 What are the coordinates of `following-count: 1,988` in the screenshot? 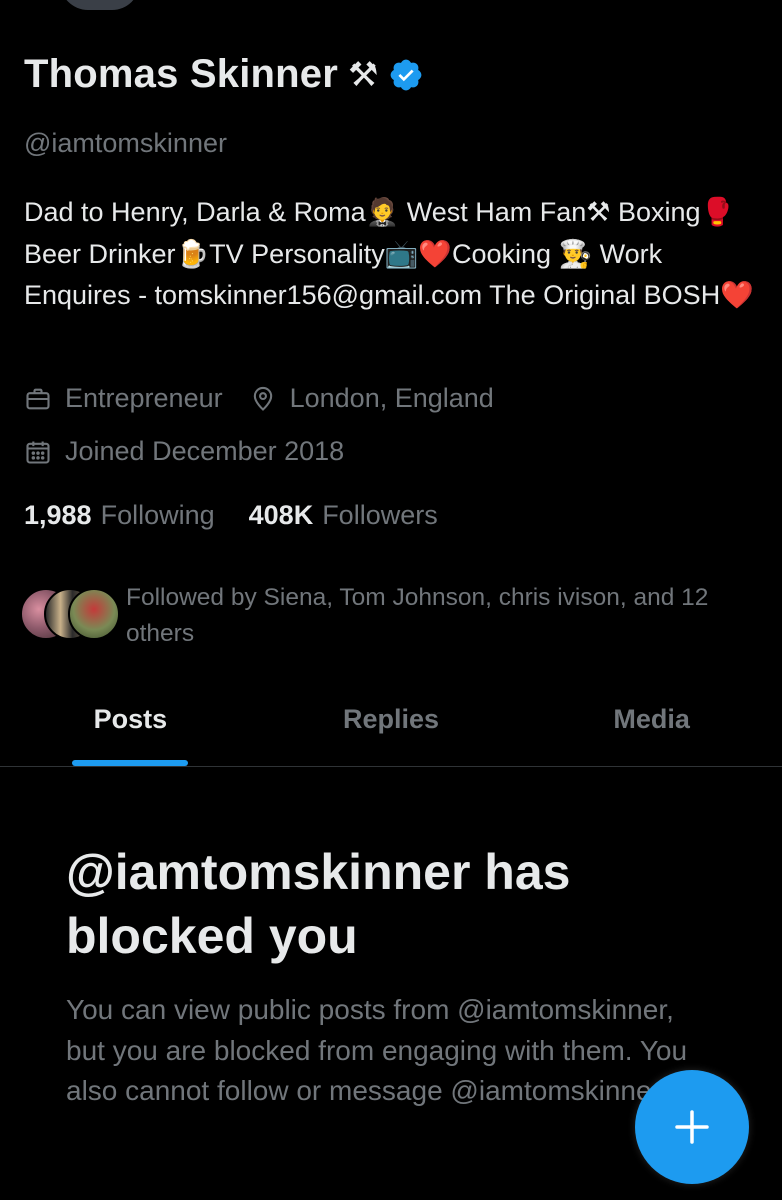 It's located at (58, 515).